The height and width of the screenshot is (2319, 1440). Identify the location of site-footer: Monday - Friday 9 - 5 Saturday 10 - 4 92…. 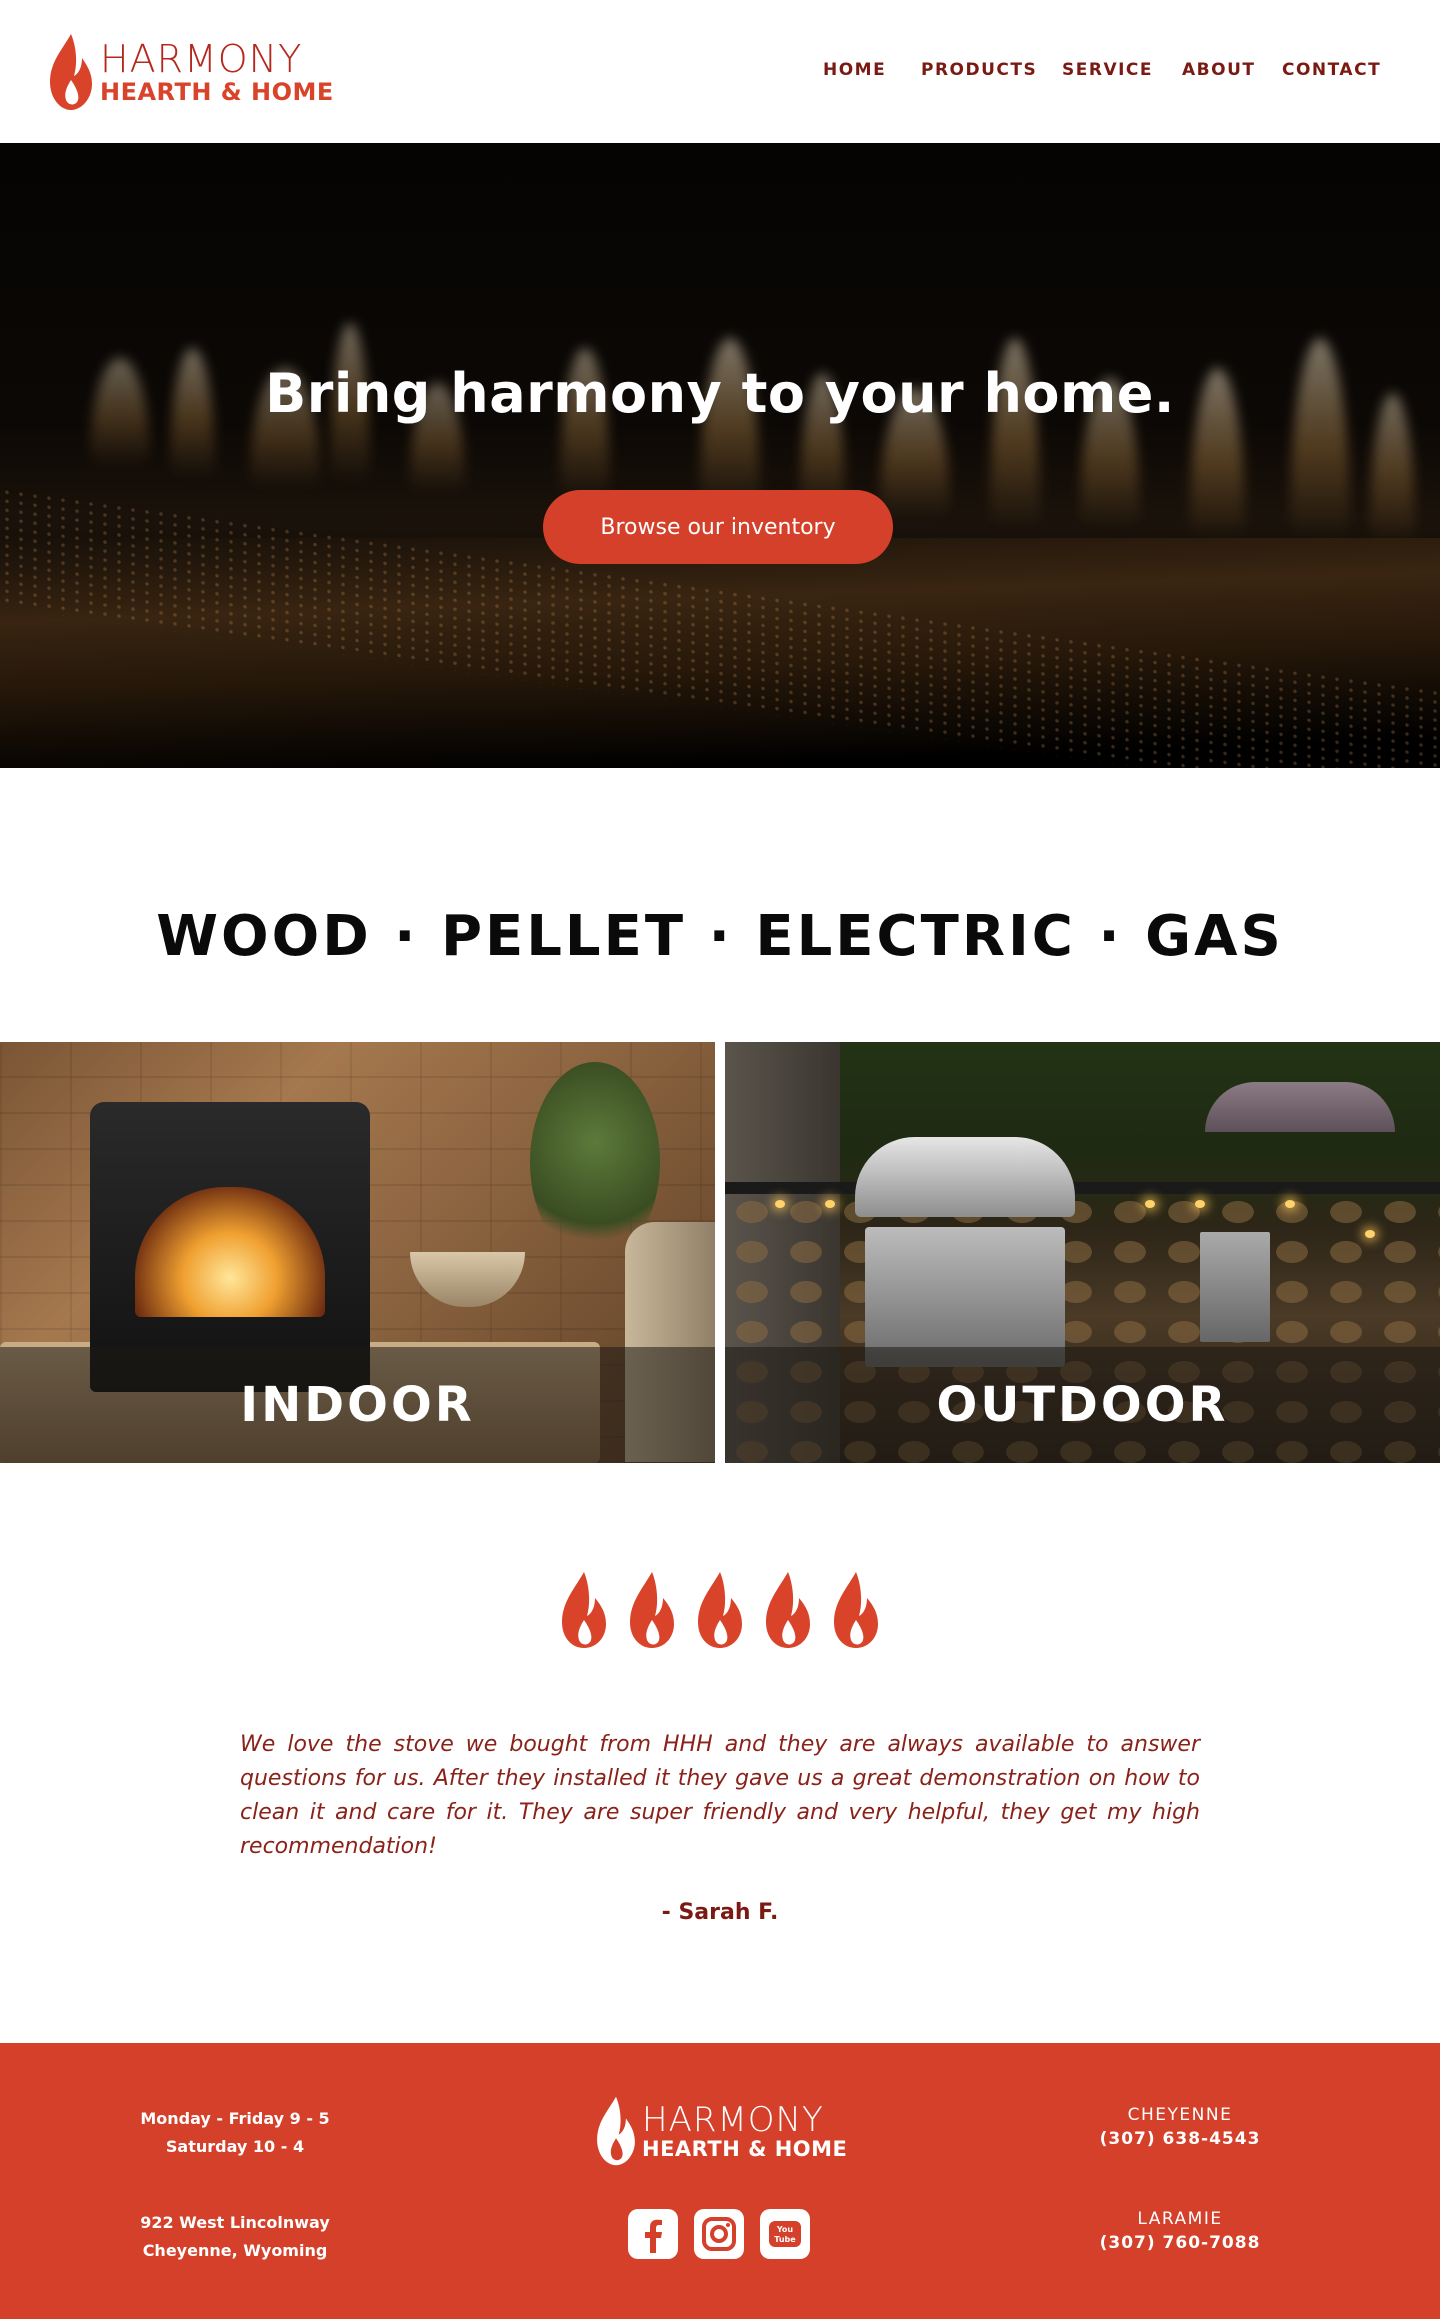
(720, 2181).